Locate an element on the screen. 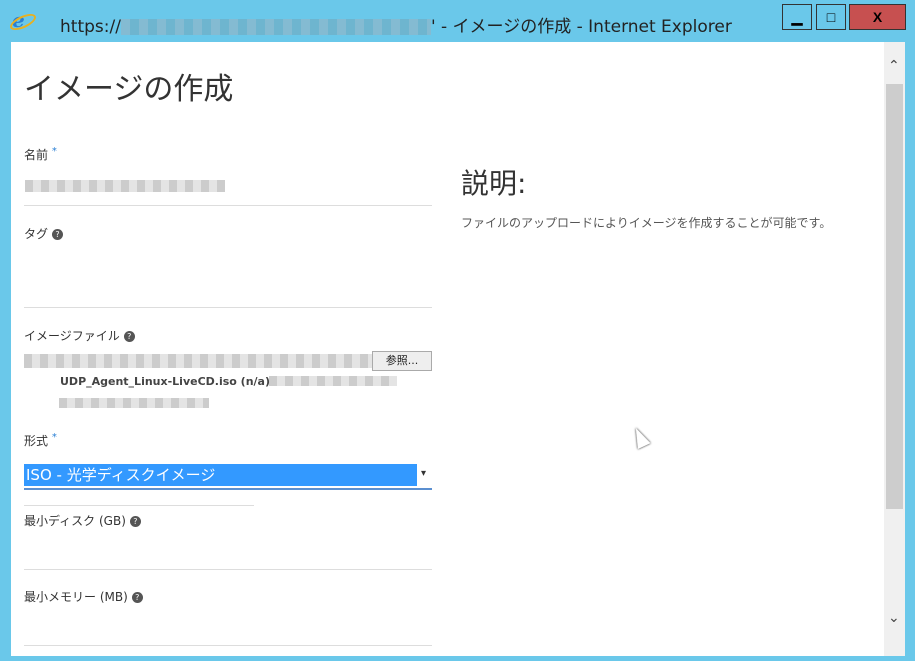 This screenshot has height=661, width=915. file-path-input is located at coordinates (198, 361).